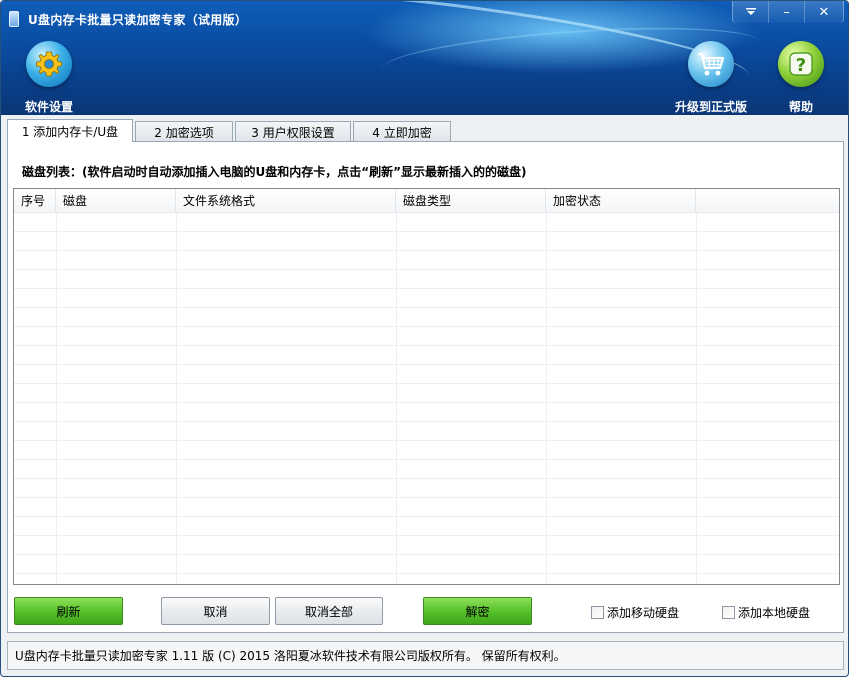  I want to click on table-header: 序号 磁盘 文件系统格式 磁盘类型 加密状态, so click(426, 201).